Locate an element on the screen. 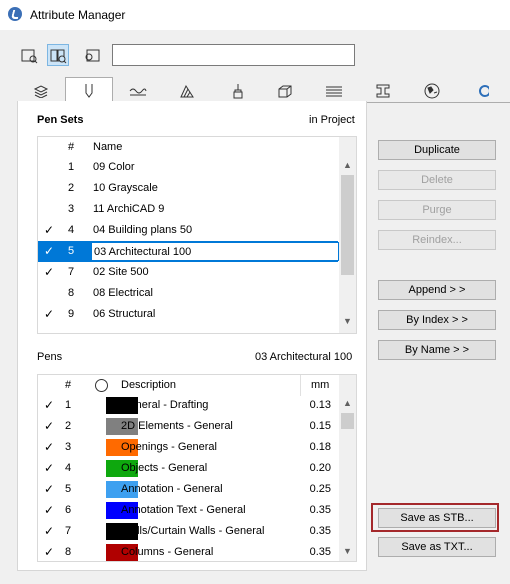  pen-description: Columns - General is located at coordinates (167, 552).